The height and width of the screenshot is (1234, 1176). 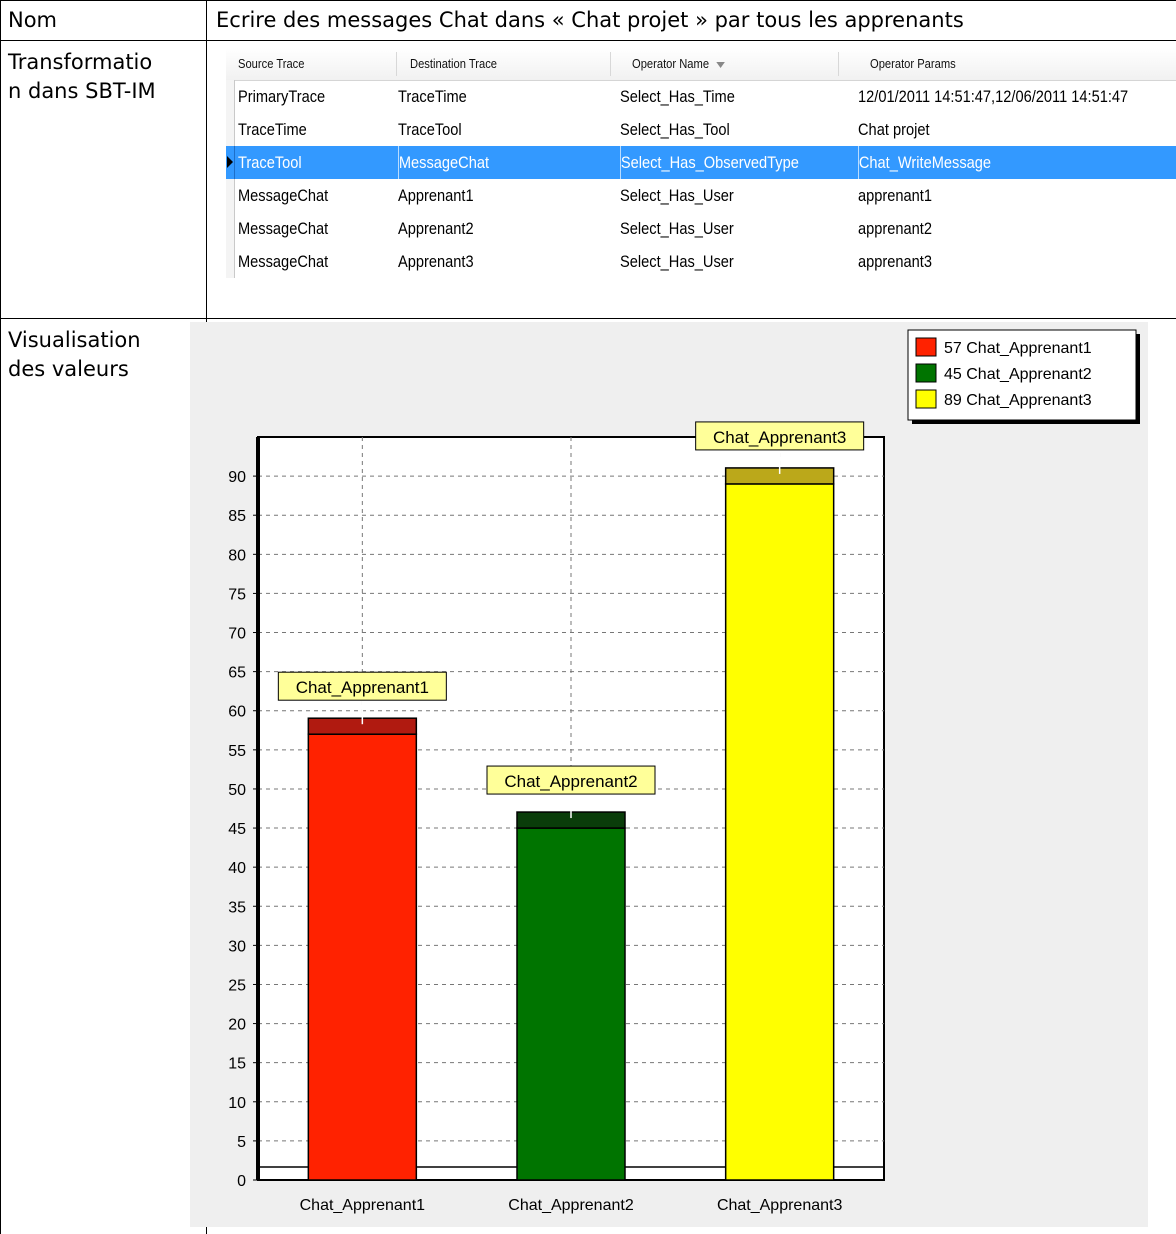 I want to click on y-tick-label: 65, so click(x=237, y=673).